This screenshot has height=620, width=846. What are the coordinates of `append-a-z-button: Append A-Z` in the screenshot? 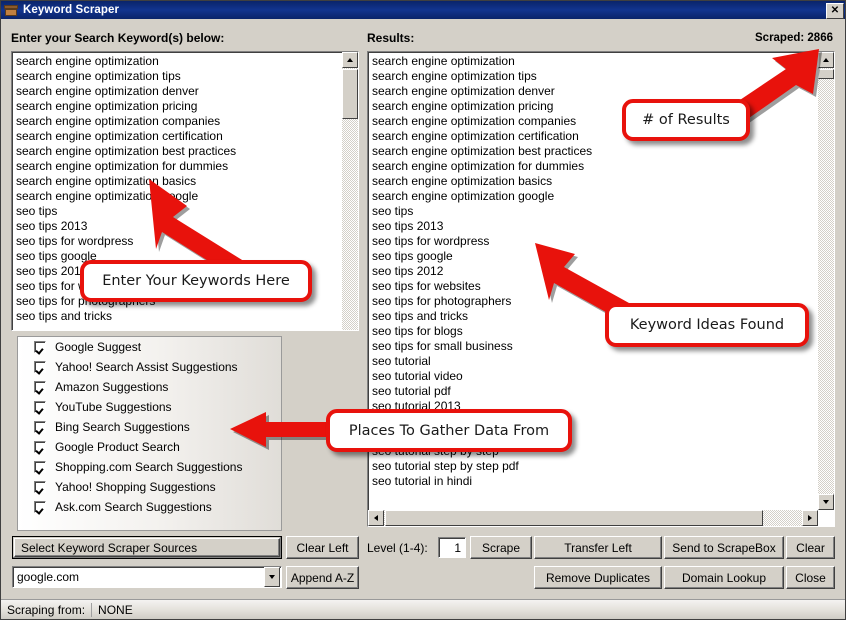 It's located at (322, 577).